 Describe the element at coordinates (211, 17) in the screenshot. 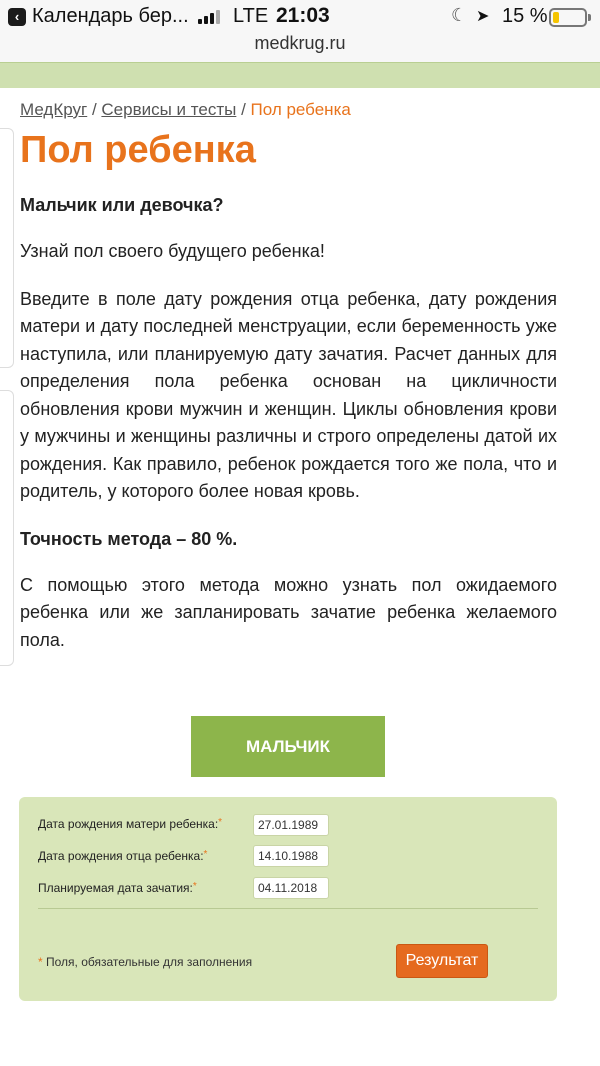

I see `signal-icon` at that location.